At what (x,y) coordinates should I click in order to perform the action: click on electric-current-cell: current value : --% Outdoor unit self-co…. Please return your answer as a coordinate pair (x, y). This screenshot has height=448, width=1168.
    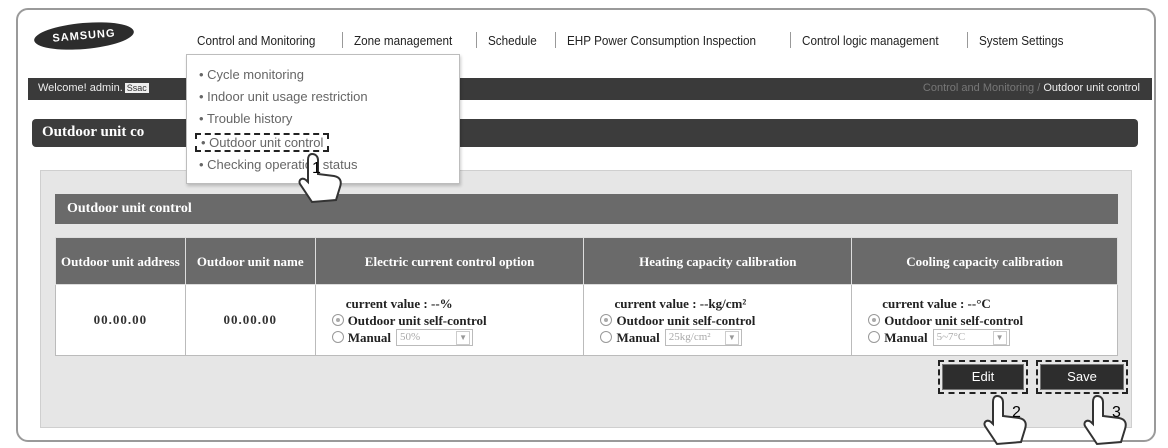
    Looking at the image, I should click on (449, 320).